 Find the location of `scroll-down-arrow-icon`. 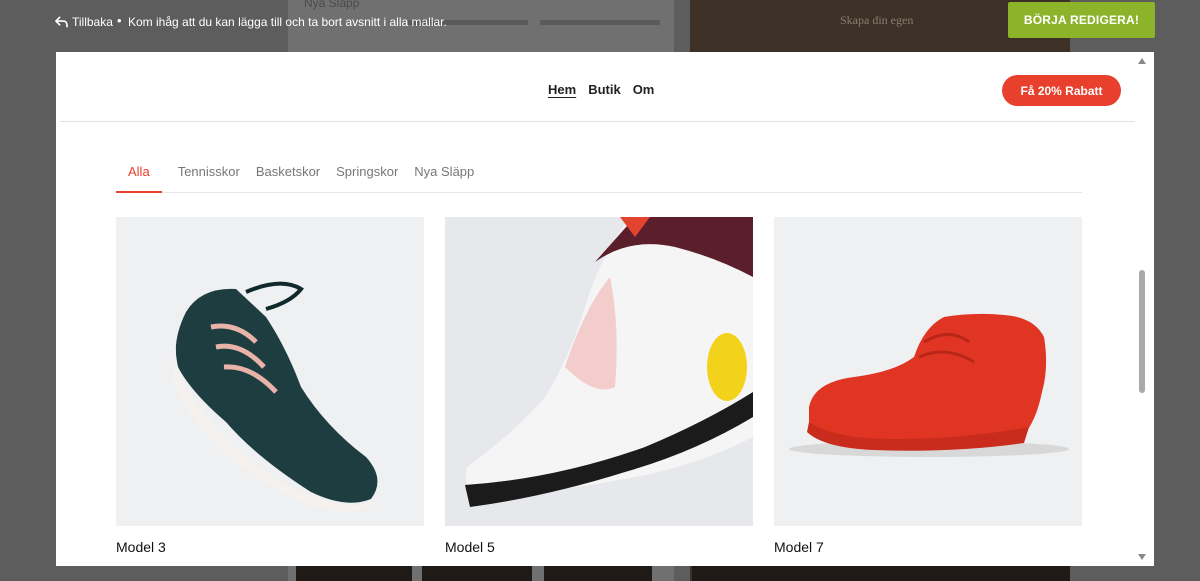

scroll-down-arrow-icon is located at coordinates (1142, 557).